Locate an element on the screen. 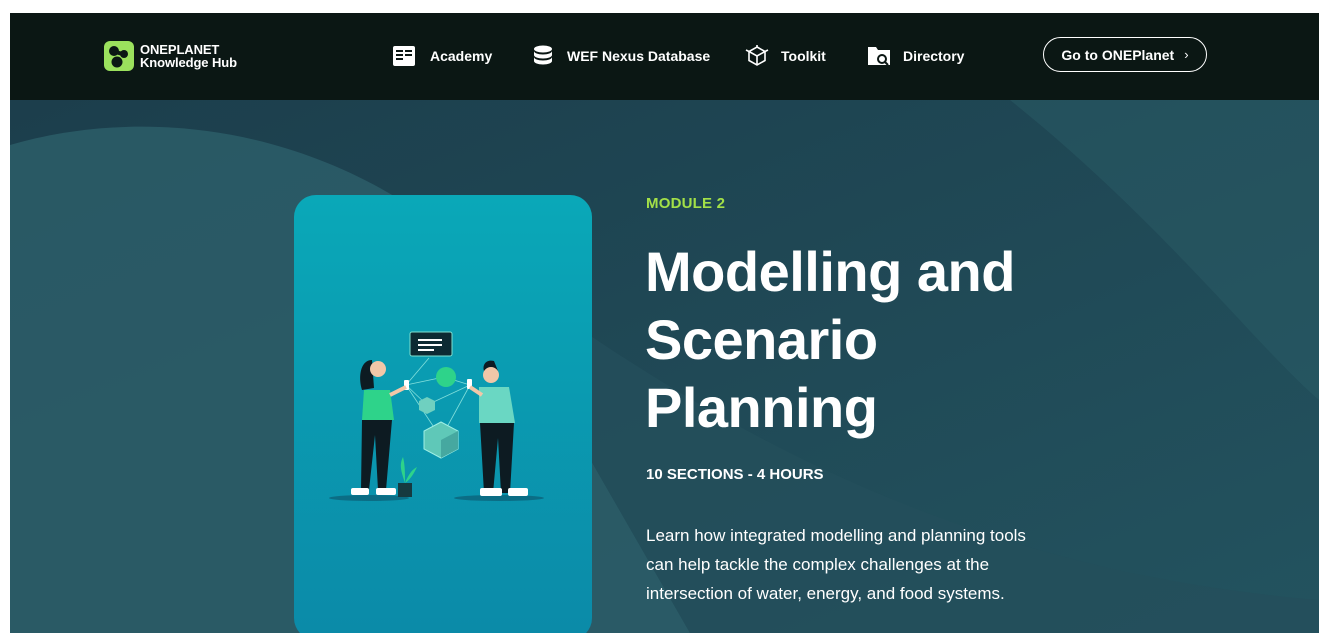  nav-item-directory: Directory is located at coordinates (915, 56).